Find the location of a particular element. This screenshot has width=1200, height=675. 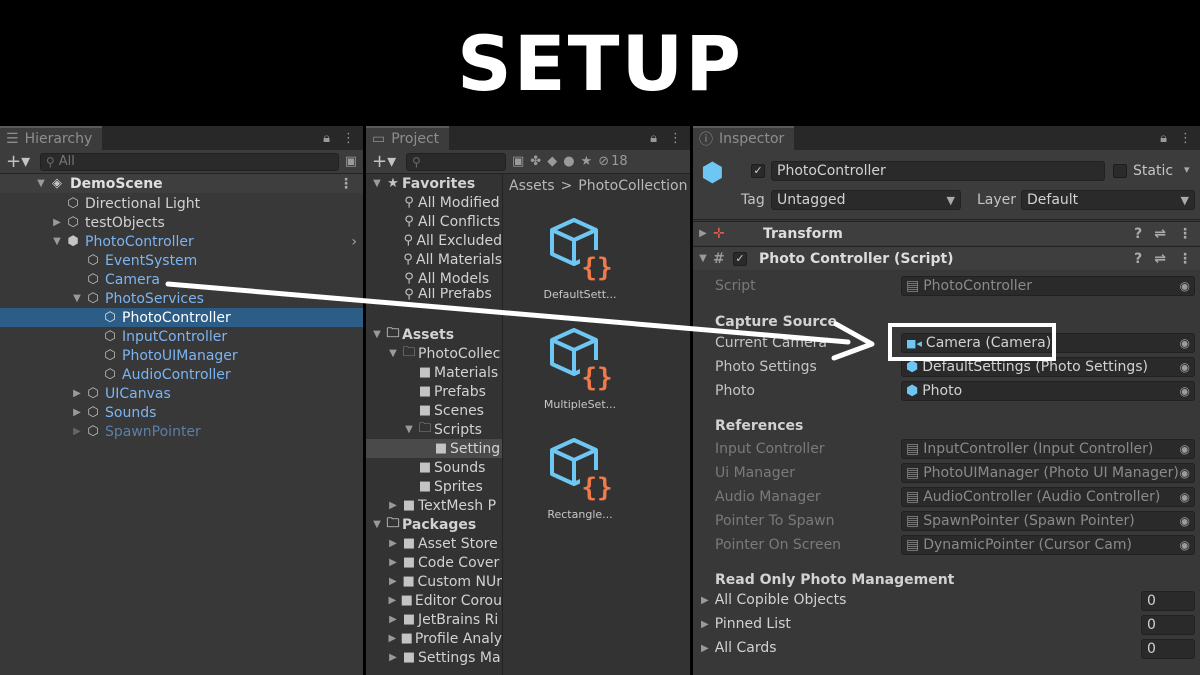

package-folder: ▶ ■ Asset Store is located at coordinates (434, 543).